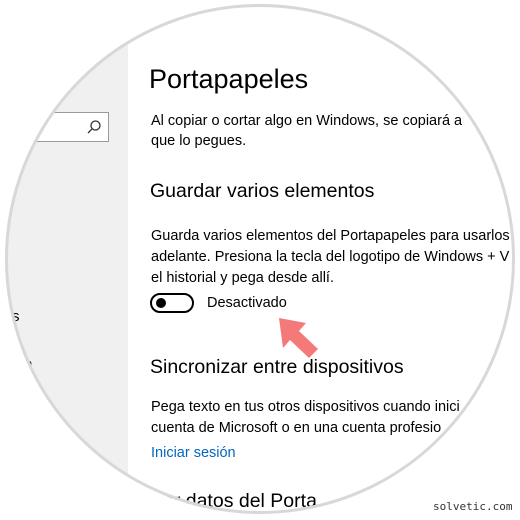 The width and height of the screenshot is (520, 520). What do you see at coordinates (199, 141) in the screenshot?
I see `intro-line: que lo pegues.` at bounding box center [199, 141].